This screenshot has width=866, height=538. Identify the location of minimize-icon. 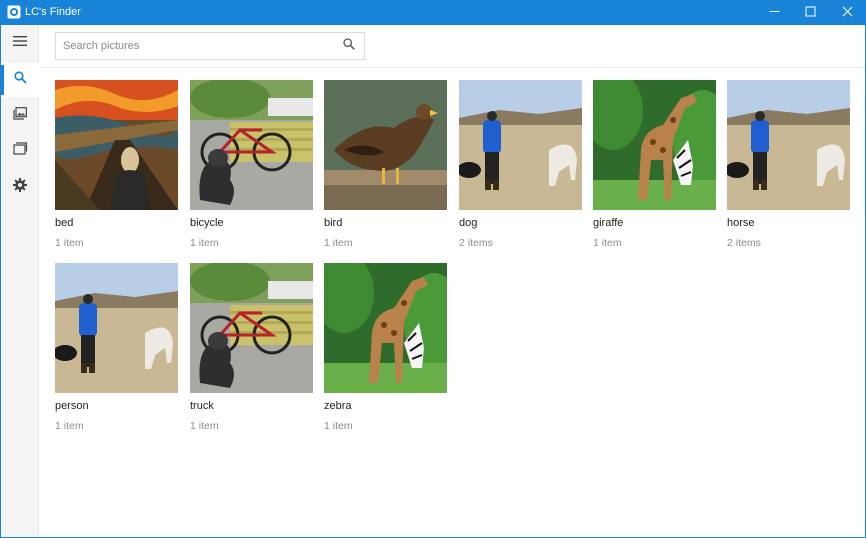
(774, 13).